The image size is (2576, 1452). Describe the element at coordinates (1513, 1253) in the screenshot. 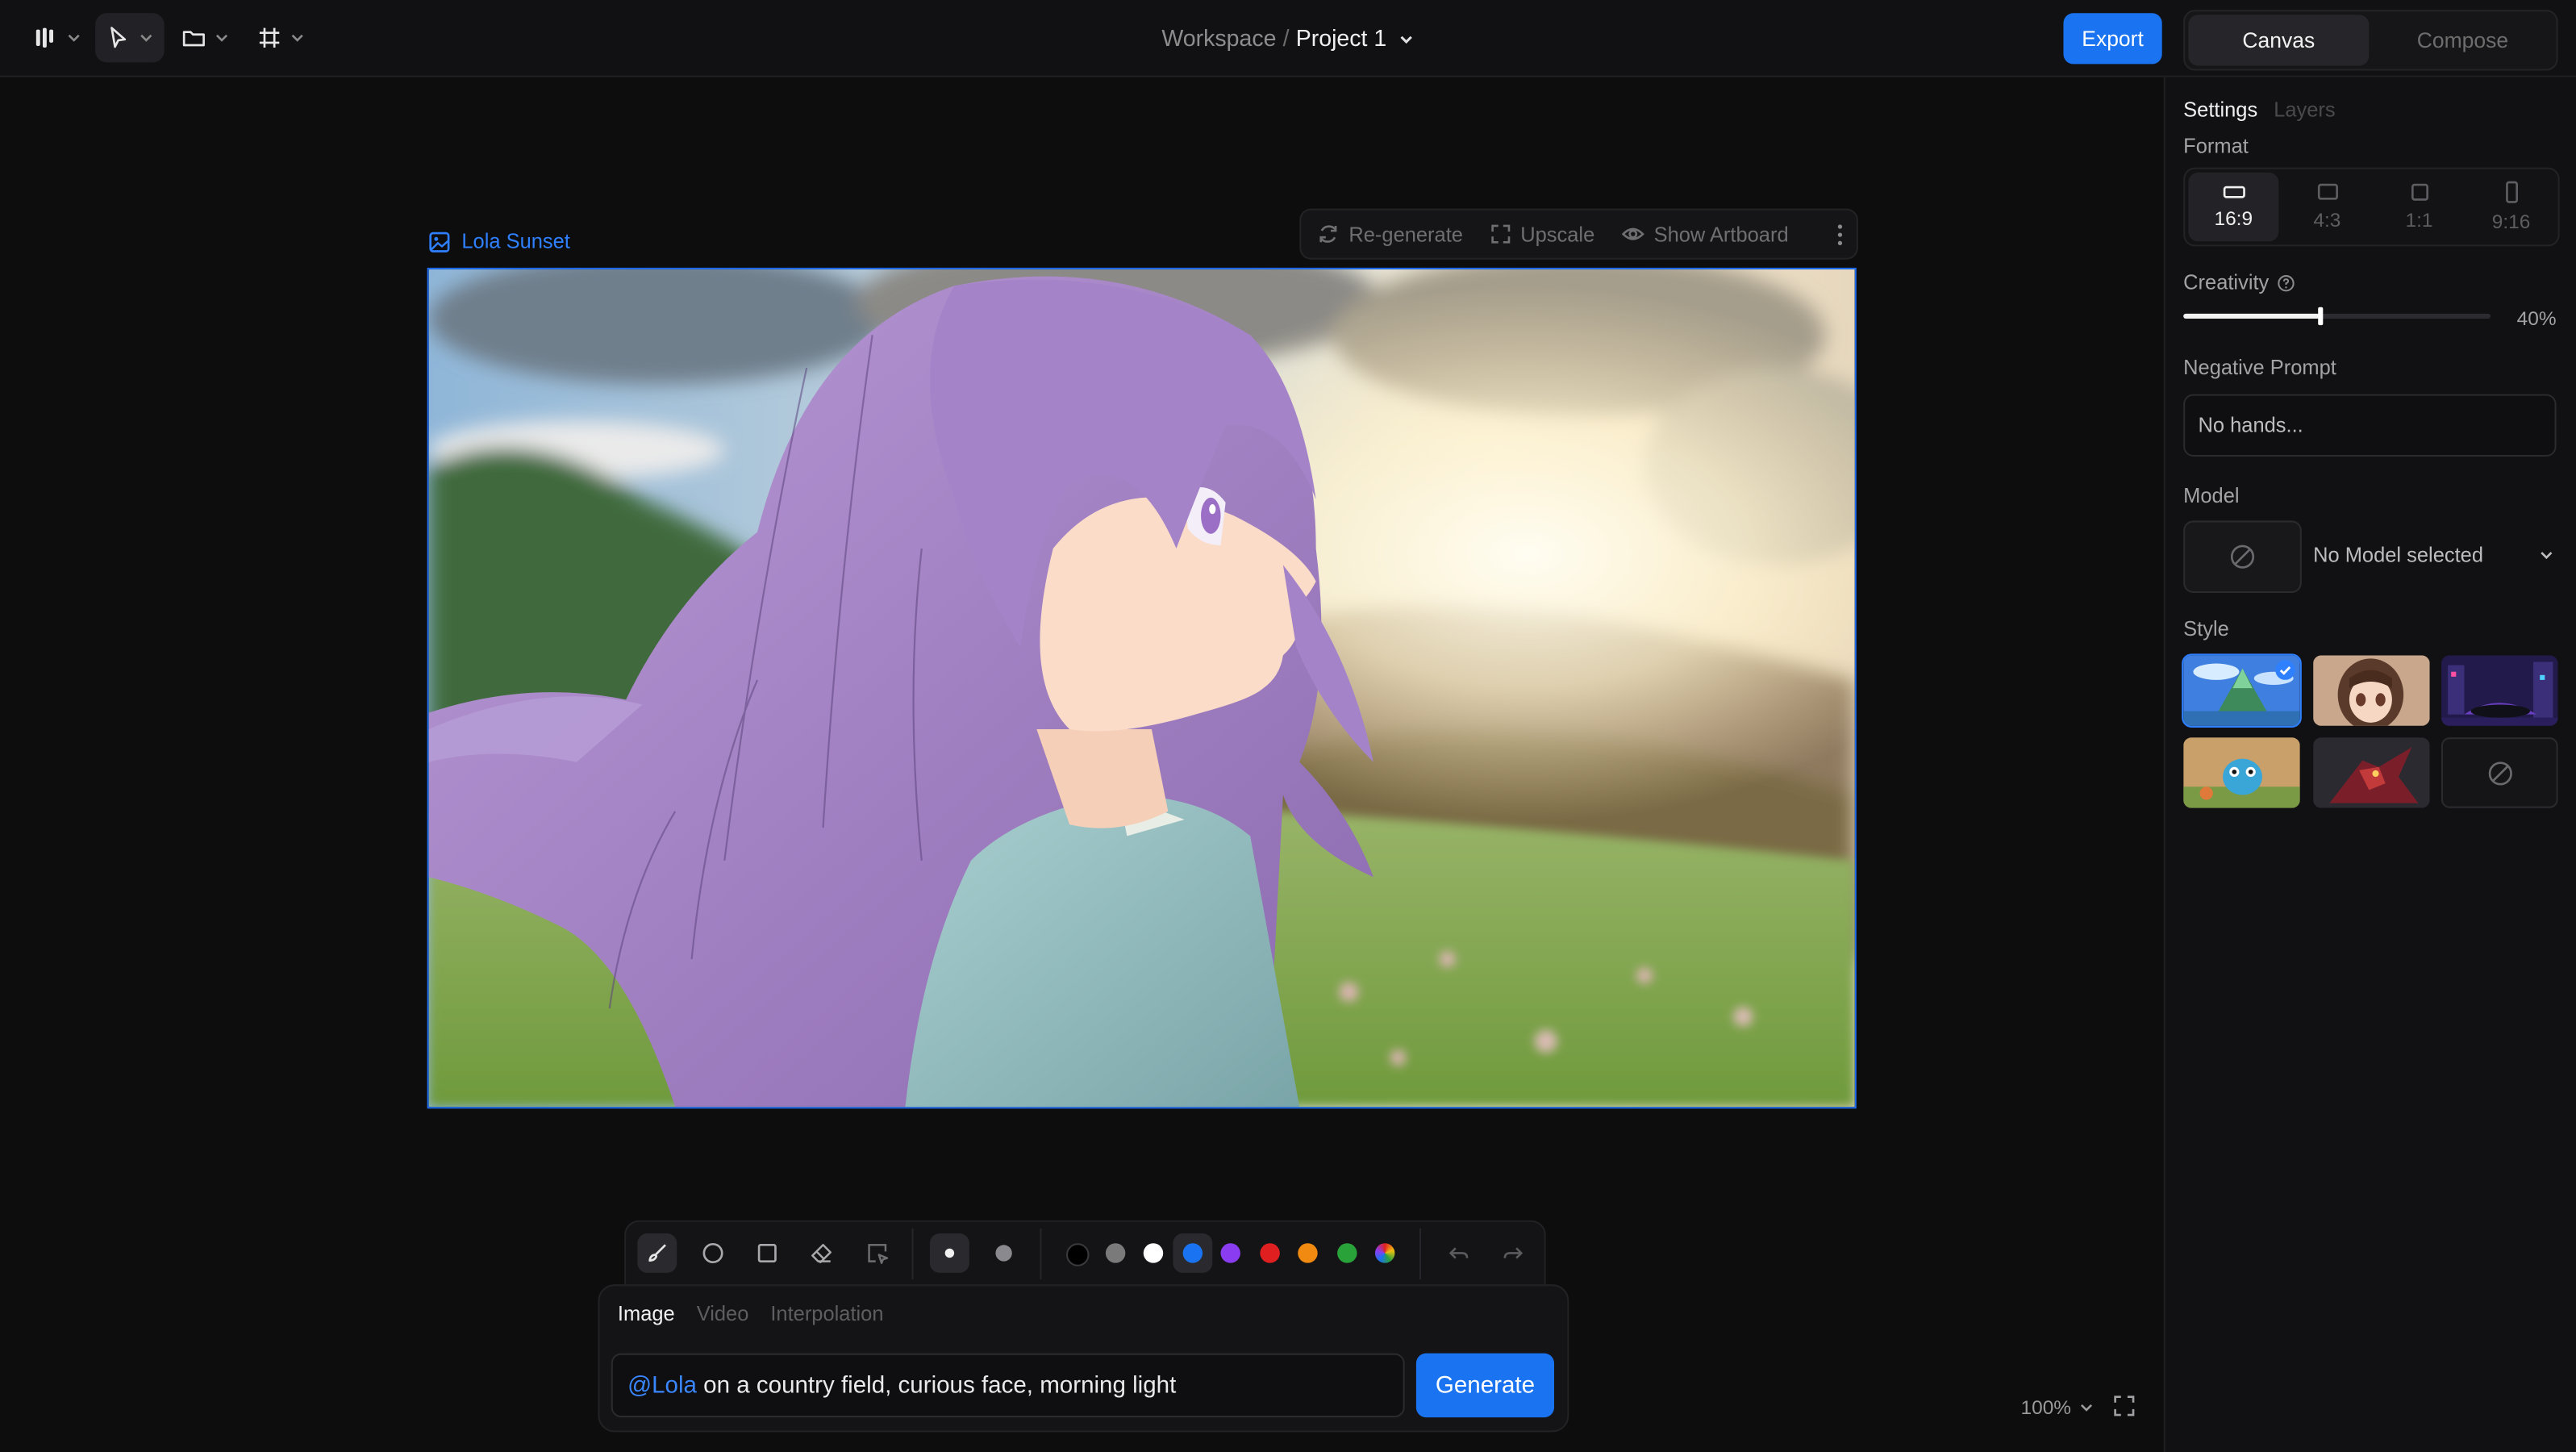

I see `redo-button` at that location.